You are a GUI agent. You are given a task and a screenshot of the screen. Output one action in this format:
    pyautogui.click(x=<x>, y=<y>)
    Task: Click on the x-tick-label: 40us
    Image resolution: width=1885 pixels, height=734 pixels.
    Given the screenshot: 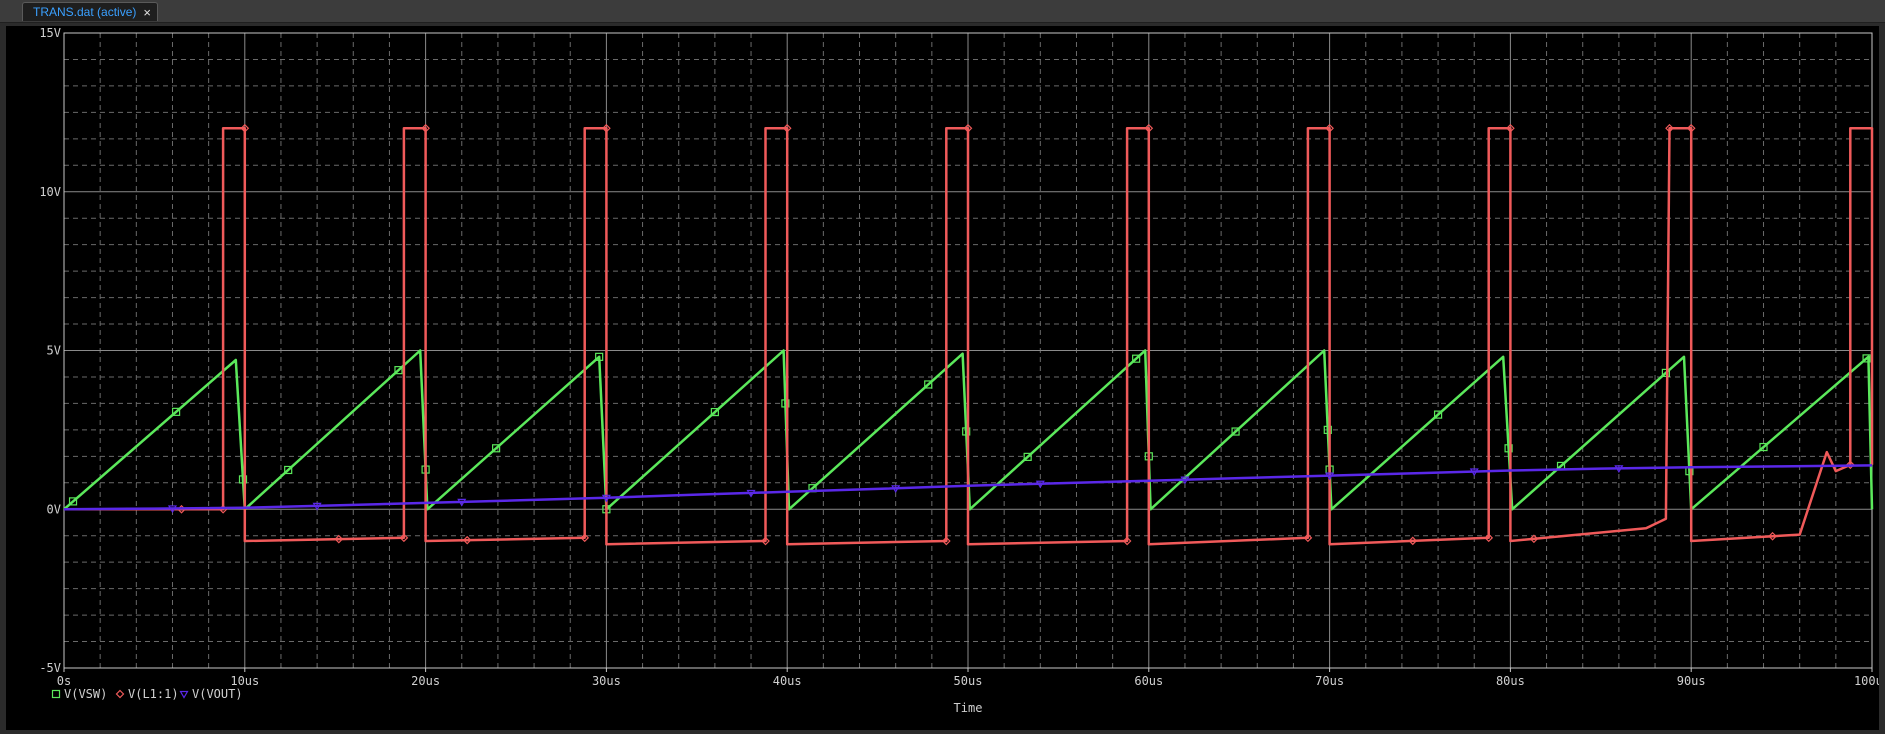 What is the action you would take?
    pyautogui.click(x=787, y=681)
    